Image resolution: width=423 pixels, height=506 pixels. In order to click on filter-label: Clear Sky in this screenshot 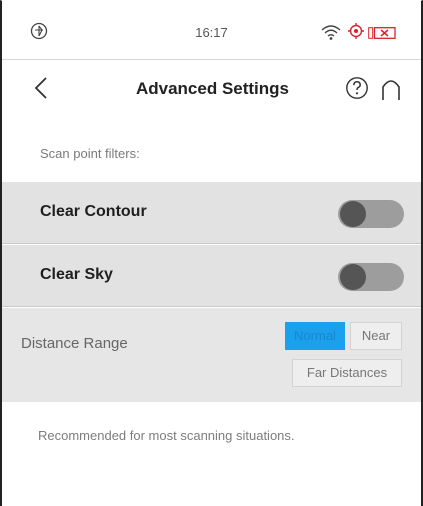, I will do `click(76, 274)`.